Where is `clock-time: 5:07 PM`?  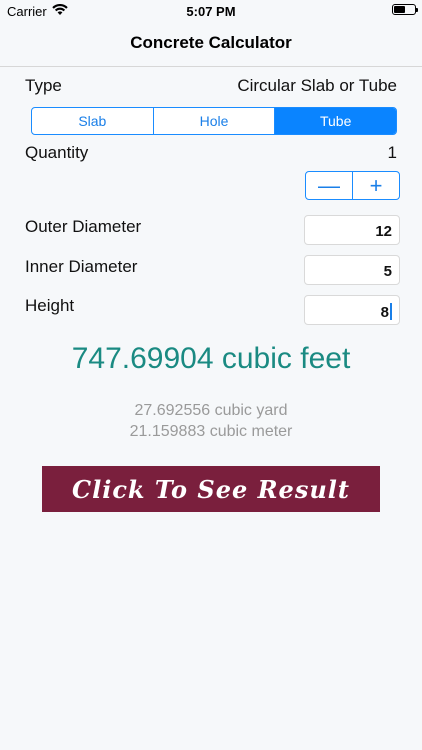
clock-time: 5:07 PM is located at coordinates (211, 11).